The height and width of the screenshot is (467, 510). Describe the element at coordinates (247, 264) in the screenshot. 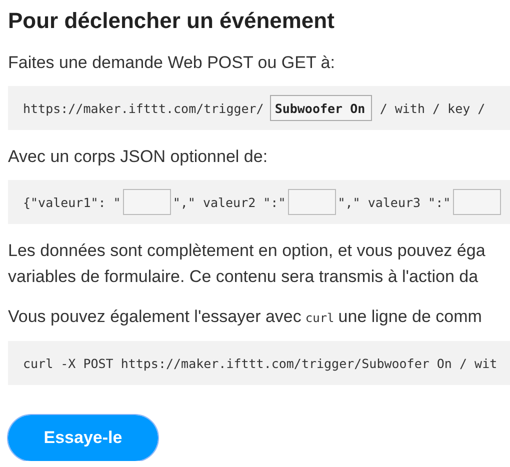

I see `description-text: Les données sont complètement en option, et vous pouvez éga variables de formulaire. Ce contenu sera transmis à l'action da` at that location.